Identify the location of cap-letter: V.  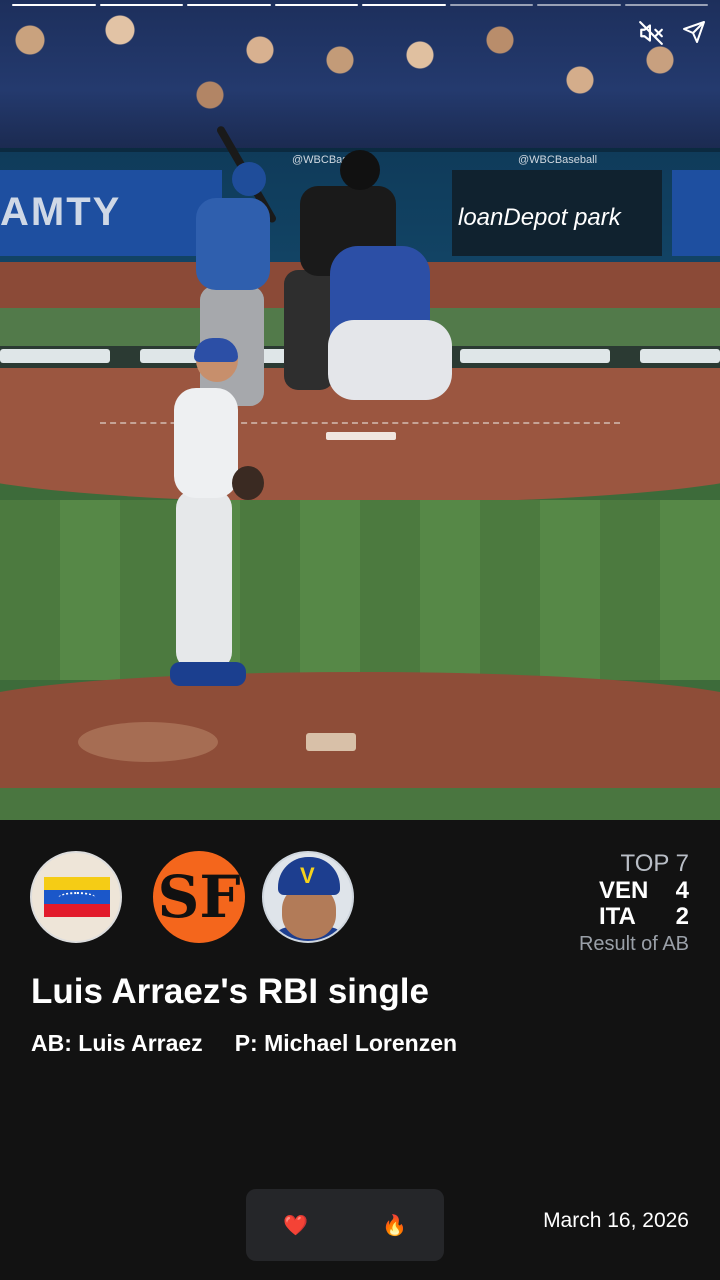
(307, 875).